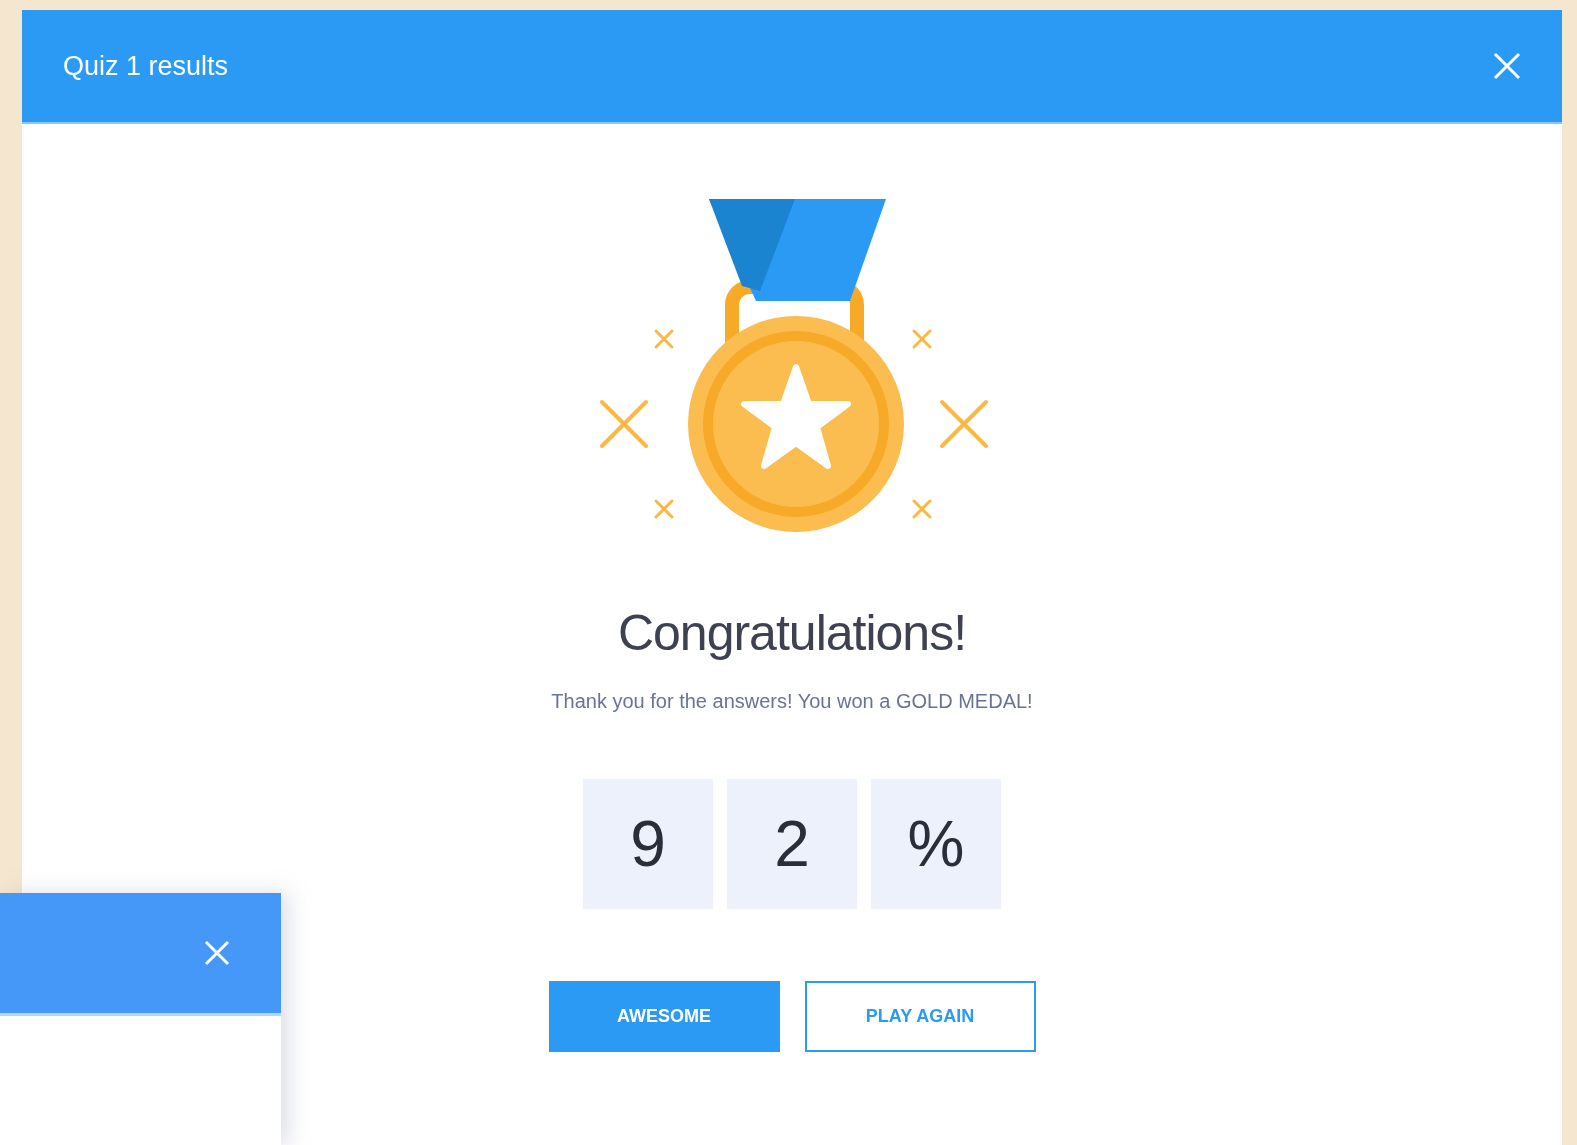 This screenshot has height=1145, width=1577. Describe the element at coordinates (648, 844) in the screenshot. I see `score-digit: 9` at that location.